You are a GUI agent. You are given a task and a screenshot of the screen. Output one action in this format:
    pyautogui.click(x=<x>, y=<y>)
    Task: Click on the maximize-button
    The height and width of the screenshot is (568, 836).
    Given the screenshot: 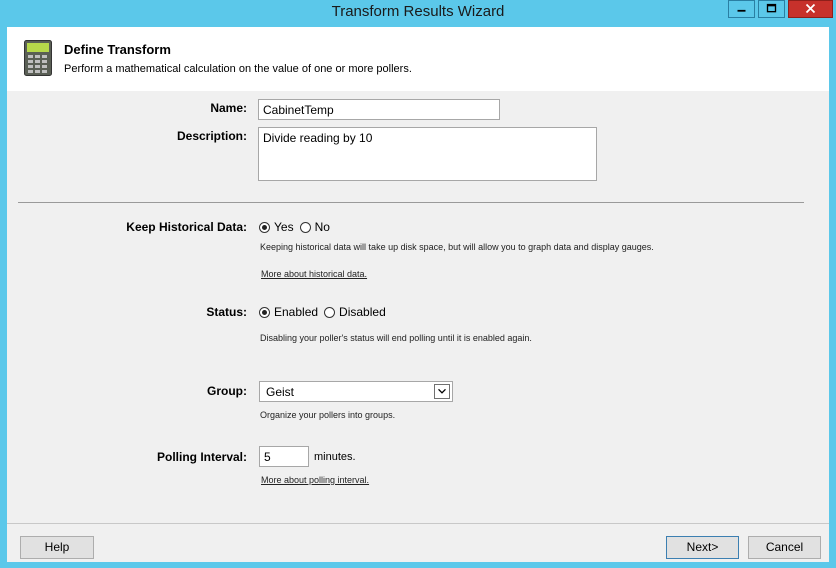 What is the action you would take?
    pyautogui.click(x=771, y=9)
    